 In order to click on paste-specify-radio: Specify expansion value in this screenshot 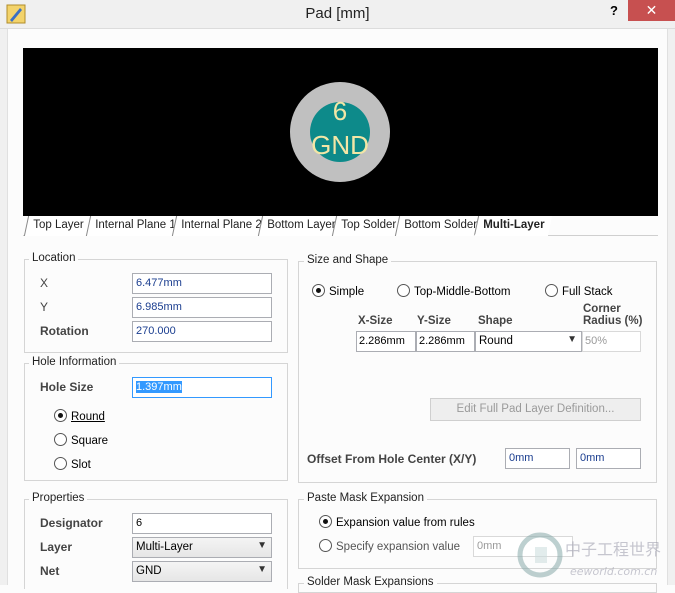, I will do `click(389, 546)`.